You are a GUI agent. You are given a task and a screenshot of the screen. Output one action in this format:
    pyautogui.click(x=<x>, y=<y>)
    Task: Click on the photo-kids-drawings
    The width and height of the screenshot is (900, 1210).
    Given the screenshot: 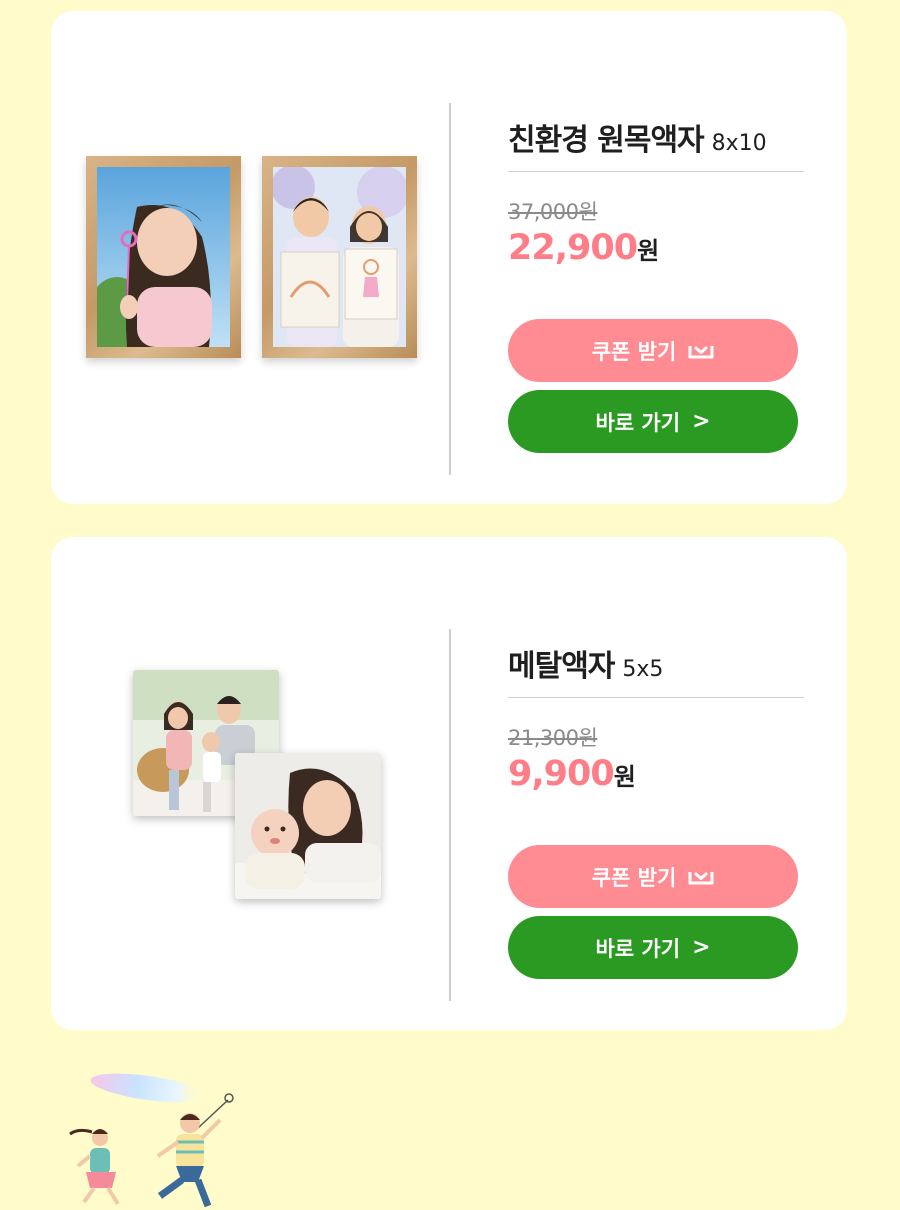 What is the action you would take?
    pyautogui.click(x=339, y=257)
    